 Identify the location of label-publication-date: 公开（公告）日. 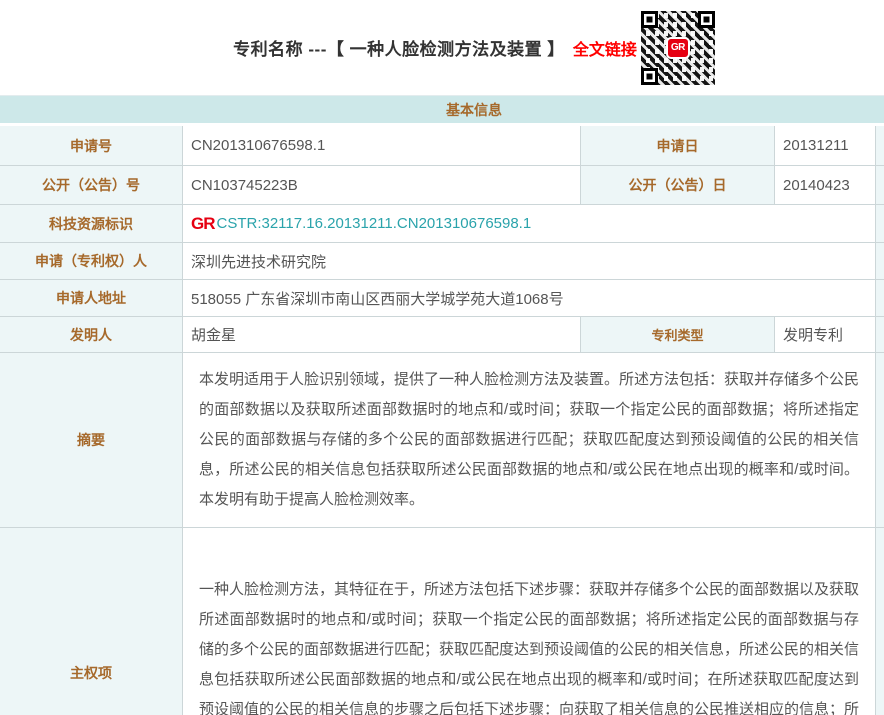
(678, 185).